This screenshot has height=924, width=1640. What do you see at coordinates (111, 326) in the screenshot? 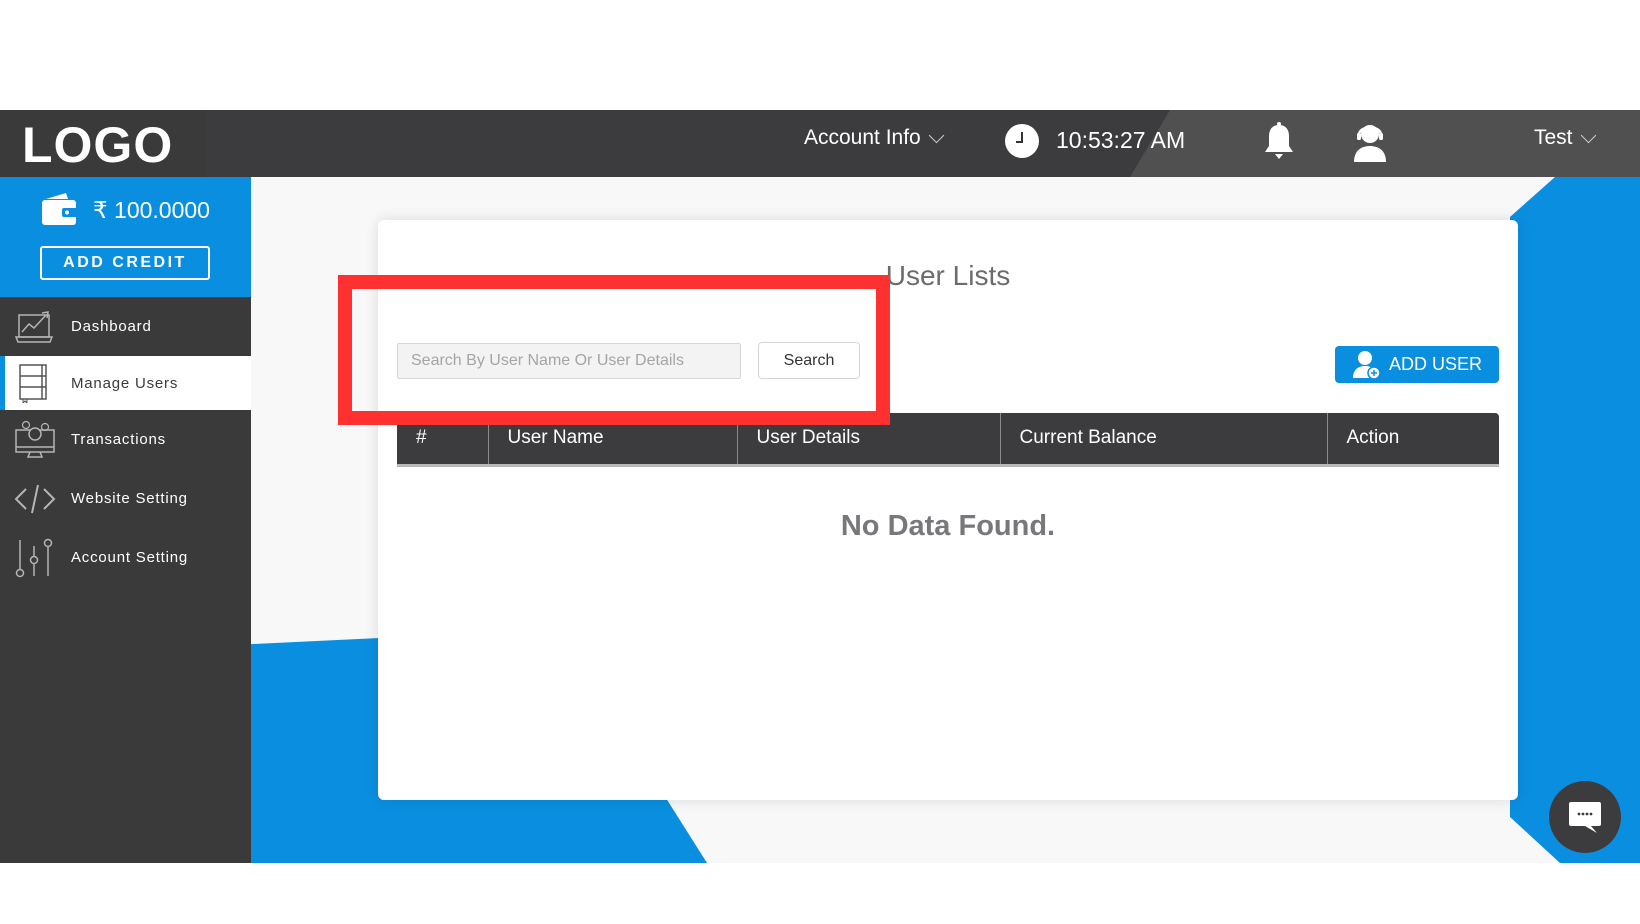
I see `sidebar-item-label: Dashboard` at bounding box center [111, 326].